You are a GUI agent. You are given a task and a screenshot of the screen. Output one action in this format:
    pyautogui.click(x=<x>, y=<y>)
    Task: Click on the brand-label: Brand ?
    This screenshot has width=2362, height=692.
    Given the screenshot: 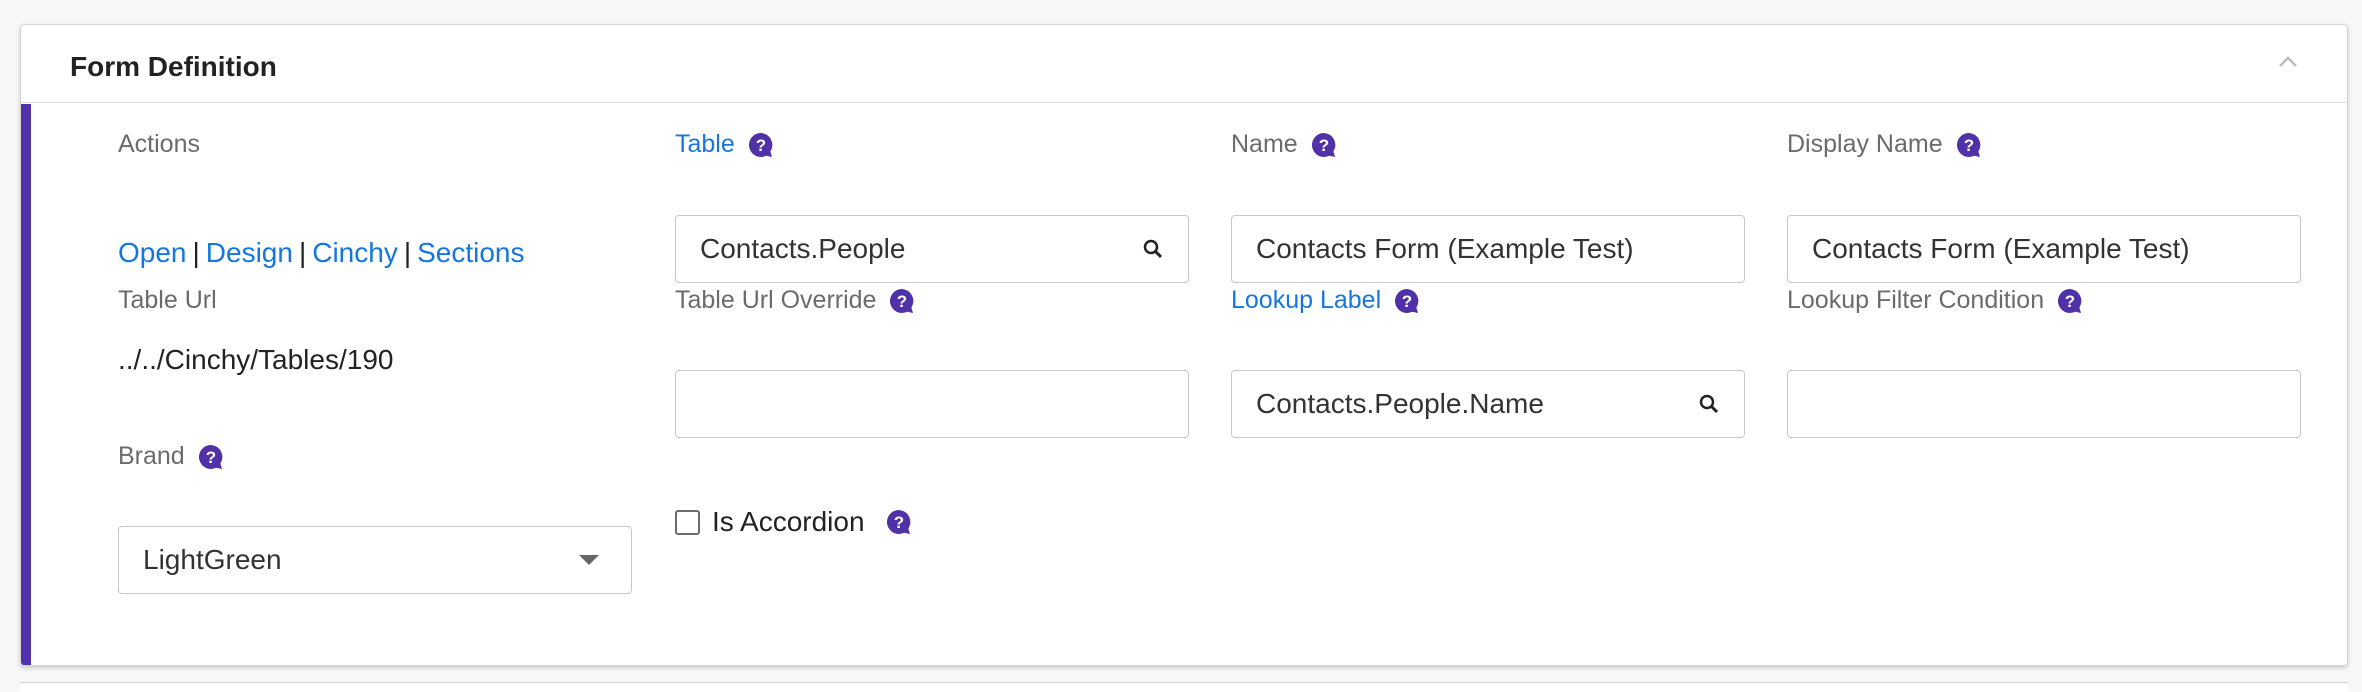 What is the action you would take?
    pyautogui.click(x=171, y=456)
    